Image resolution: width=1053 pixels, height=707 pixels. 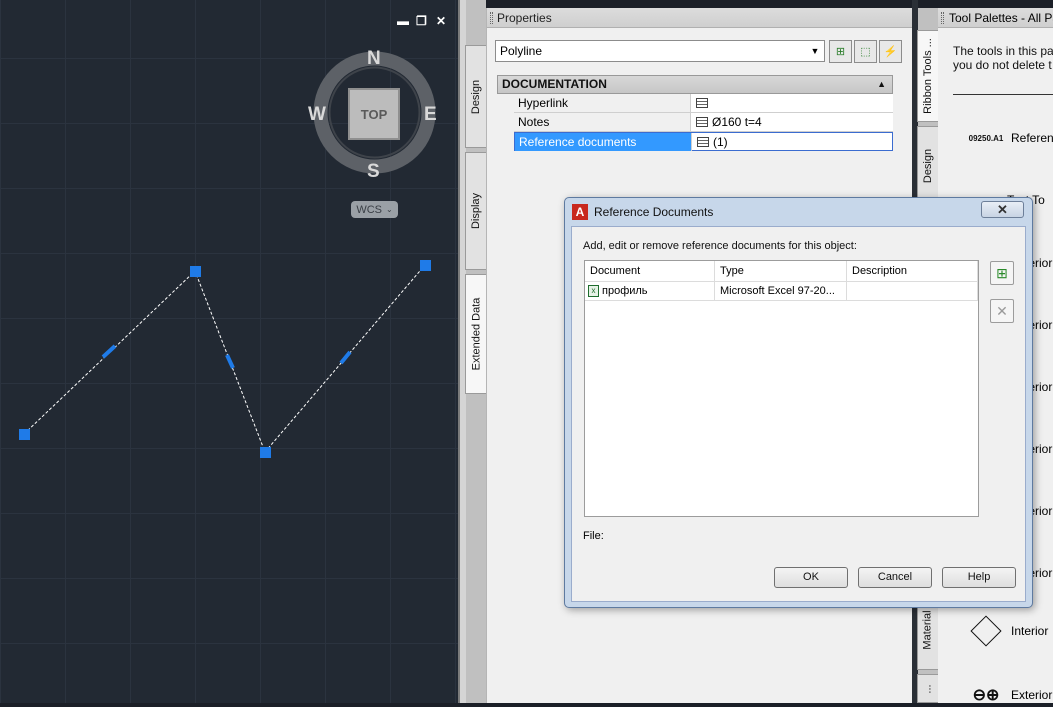 I want to click on property-row-hyperlink: Hyperlink, so click(x=703, y=103).